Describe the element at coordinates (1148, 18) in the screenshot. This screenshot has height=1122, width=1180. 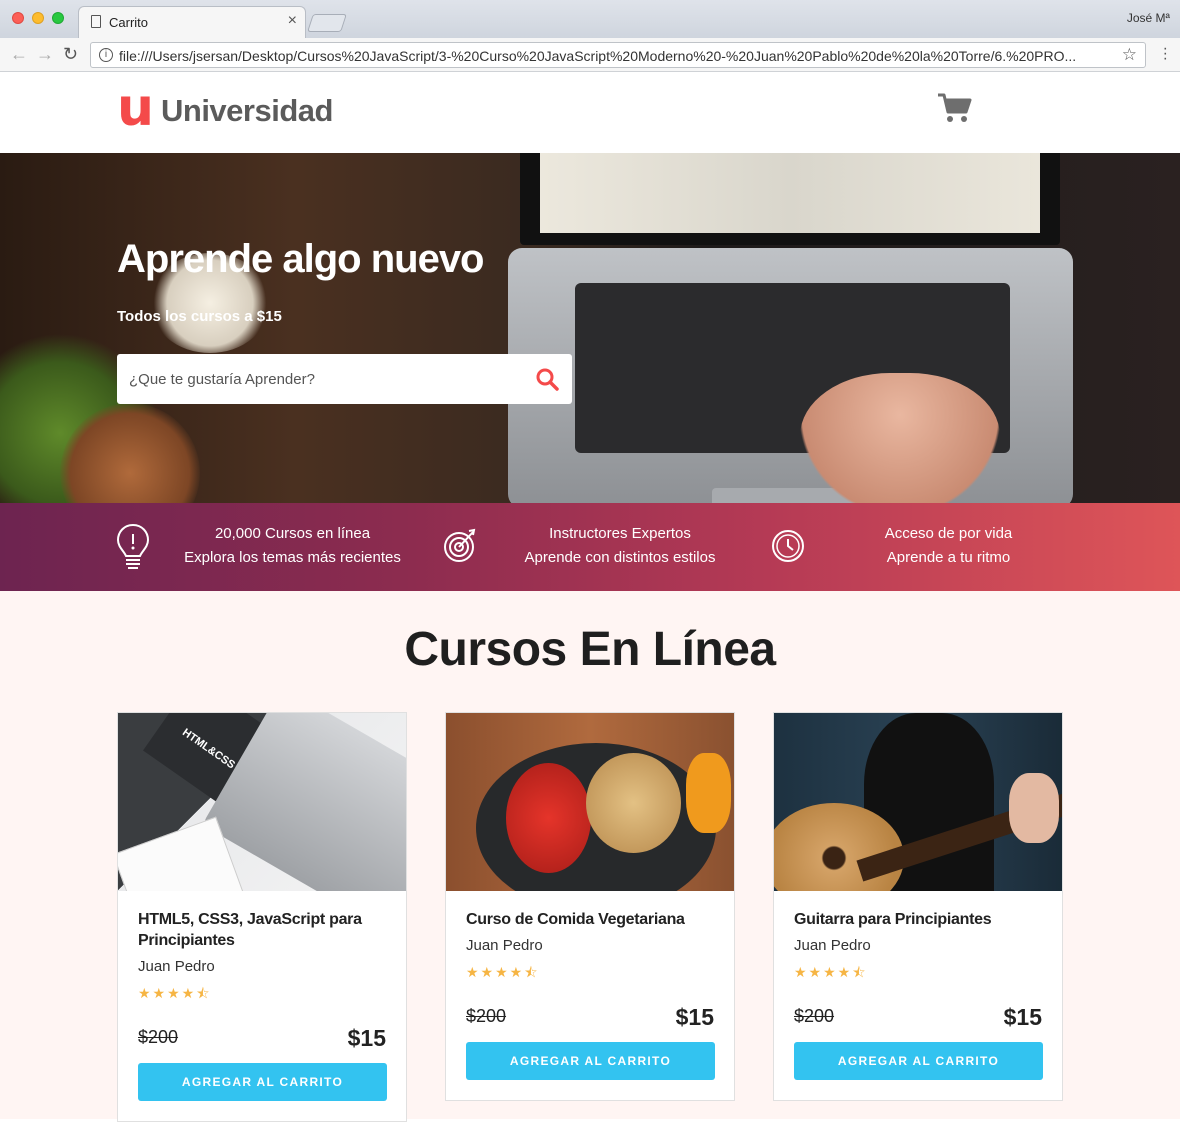
I see `profile-name: José Mª` at that location.